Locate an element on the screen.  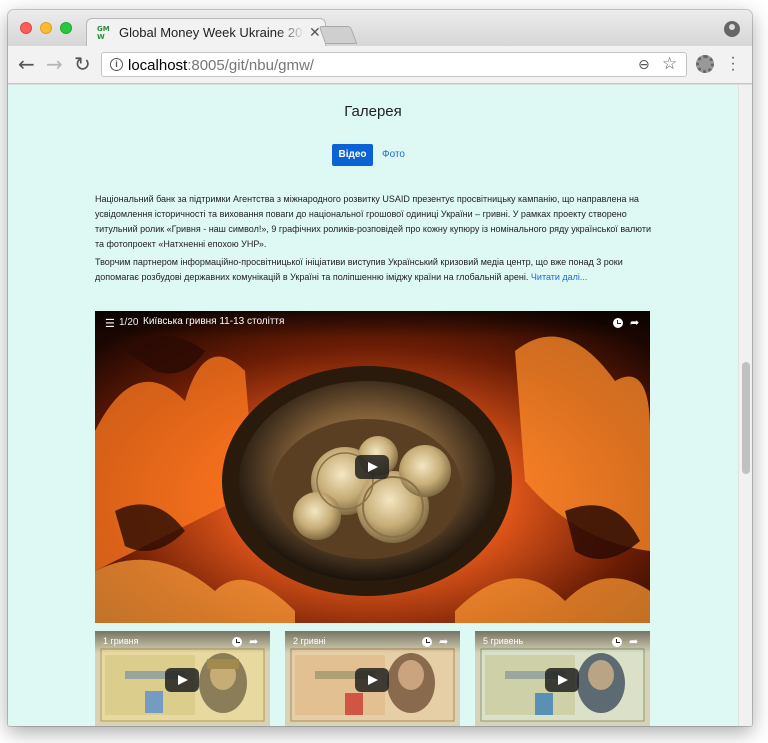
video-thumbnail-1: 1 гривня ➦ is located at coordinates (182, 678).